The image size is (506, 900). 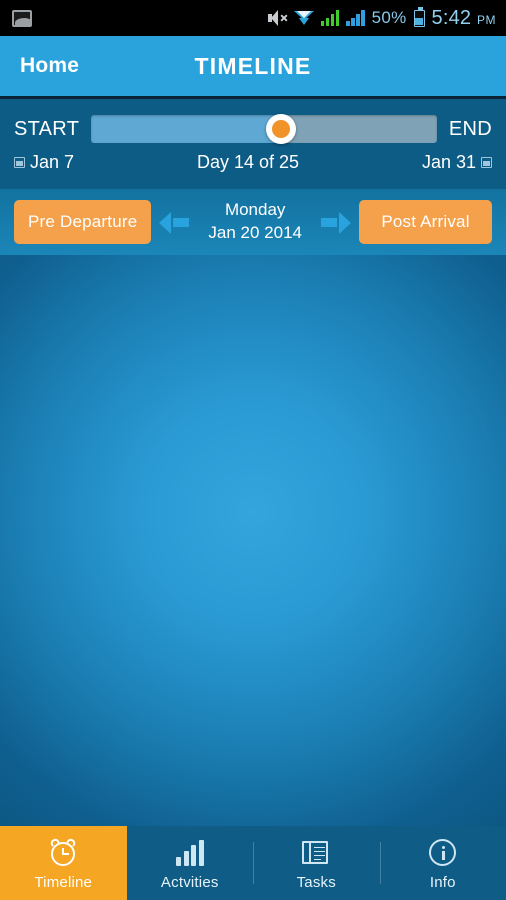 I want to click on slider-row: START END, so click(x=253, y=129).